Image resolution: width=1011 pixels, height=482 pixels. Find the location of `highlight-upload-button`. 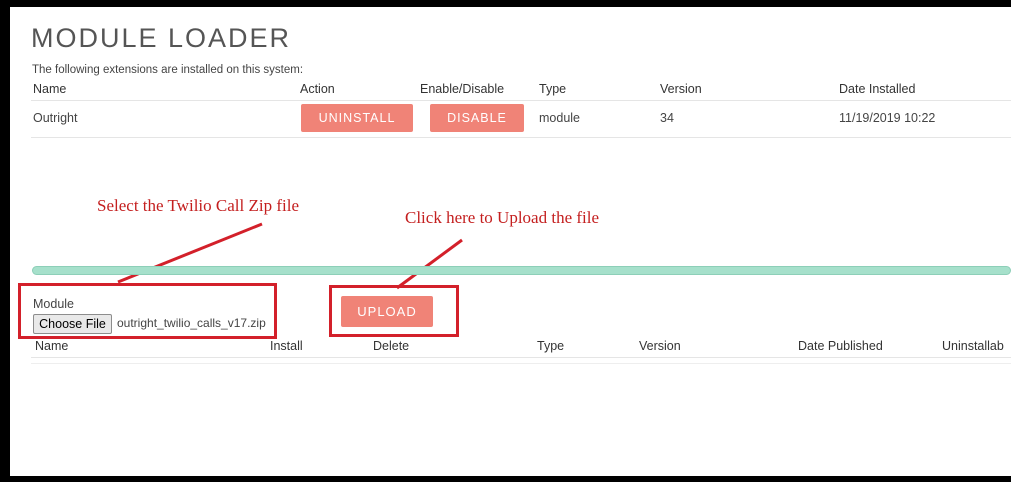

highlight-upload-button is located at coordinates (394, 311).